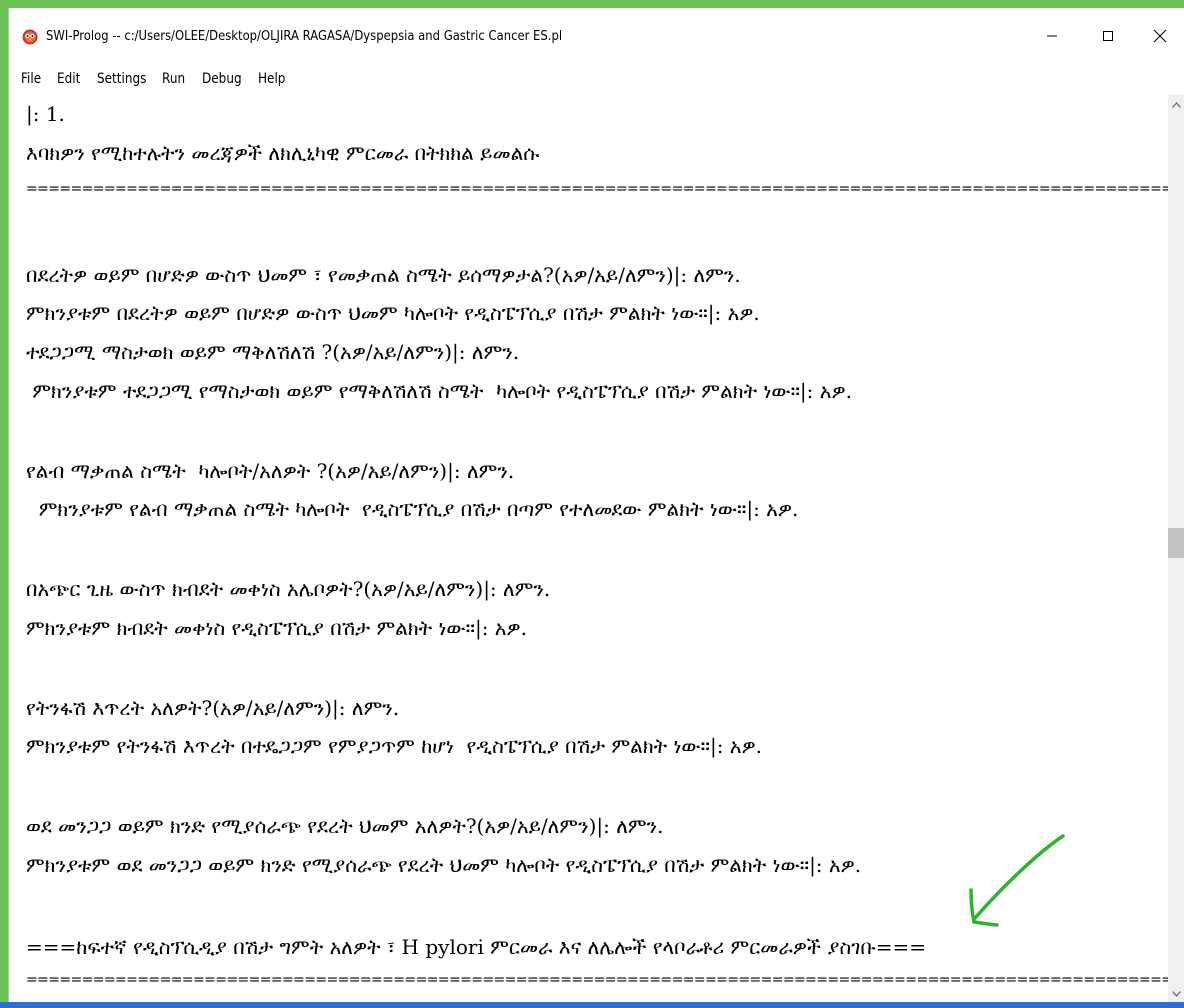  I want to click on close-button, so click(1160, 36).